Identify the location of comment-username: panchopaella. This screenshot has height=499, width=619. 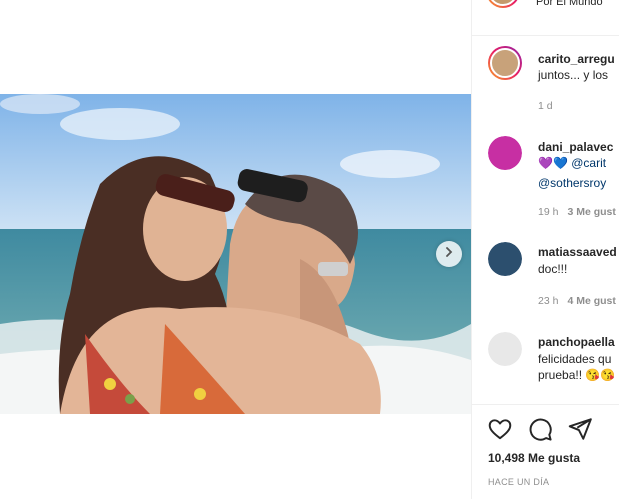
(576, 342).